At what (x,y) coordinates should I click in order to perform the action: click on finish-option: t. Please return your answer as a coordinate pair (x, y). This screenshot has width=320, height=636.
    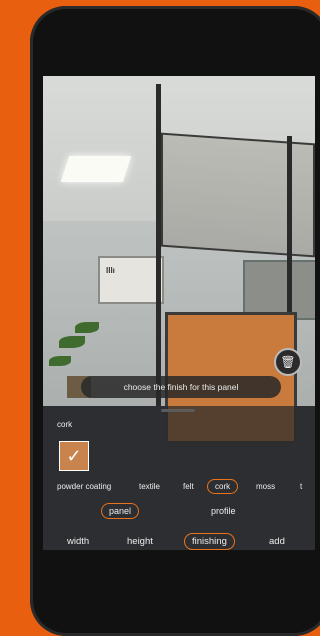
    Looking at the image, I should click on (301, 486).